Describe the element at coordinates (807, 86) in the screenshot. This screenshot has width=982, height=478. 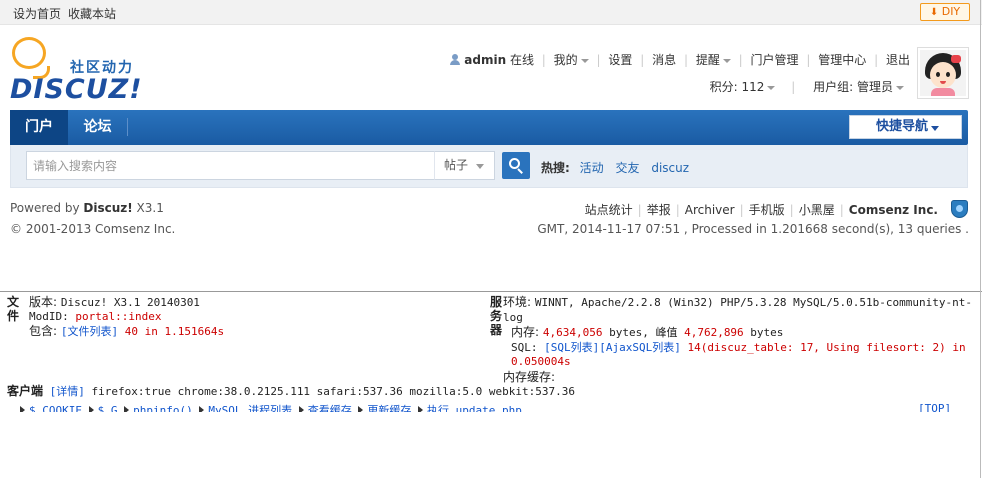
I see `user-stats: 积分: 112 | 用户组: 管理员` at that location.